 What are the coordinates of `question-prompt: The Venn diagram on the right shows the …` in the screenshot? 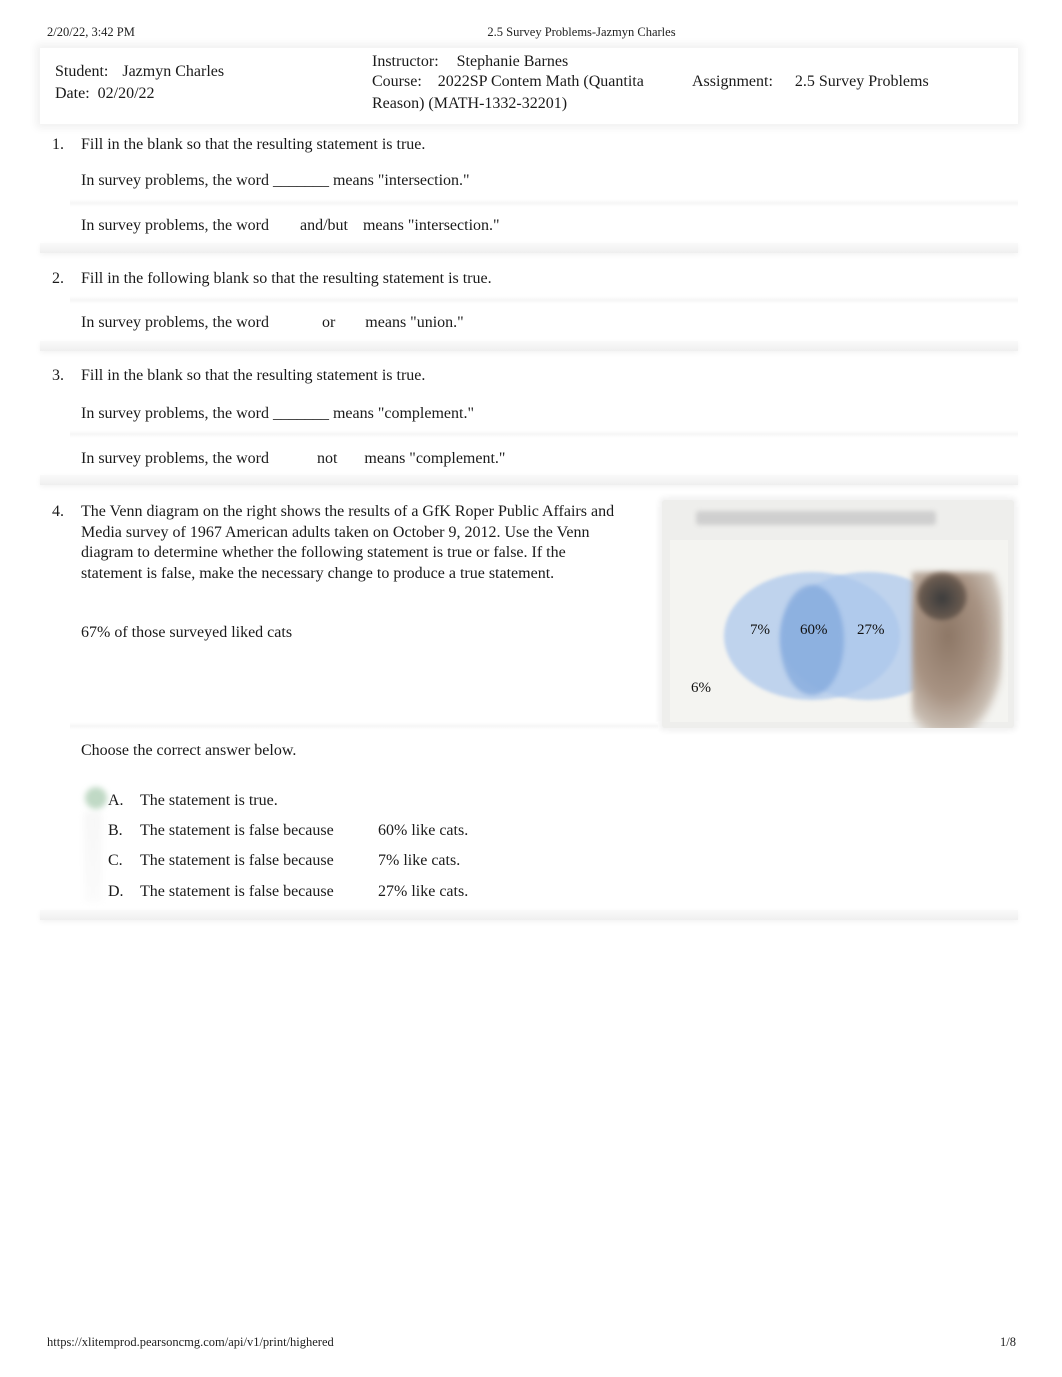 It's located at (348, 543).